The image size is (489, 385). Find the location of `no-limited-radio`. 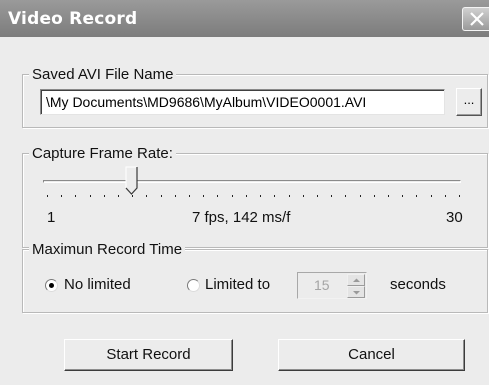

no-limited-radio is located at coordinates (51, 285).